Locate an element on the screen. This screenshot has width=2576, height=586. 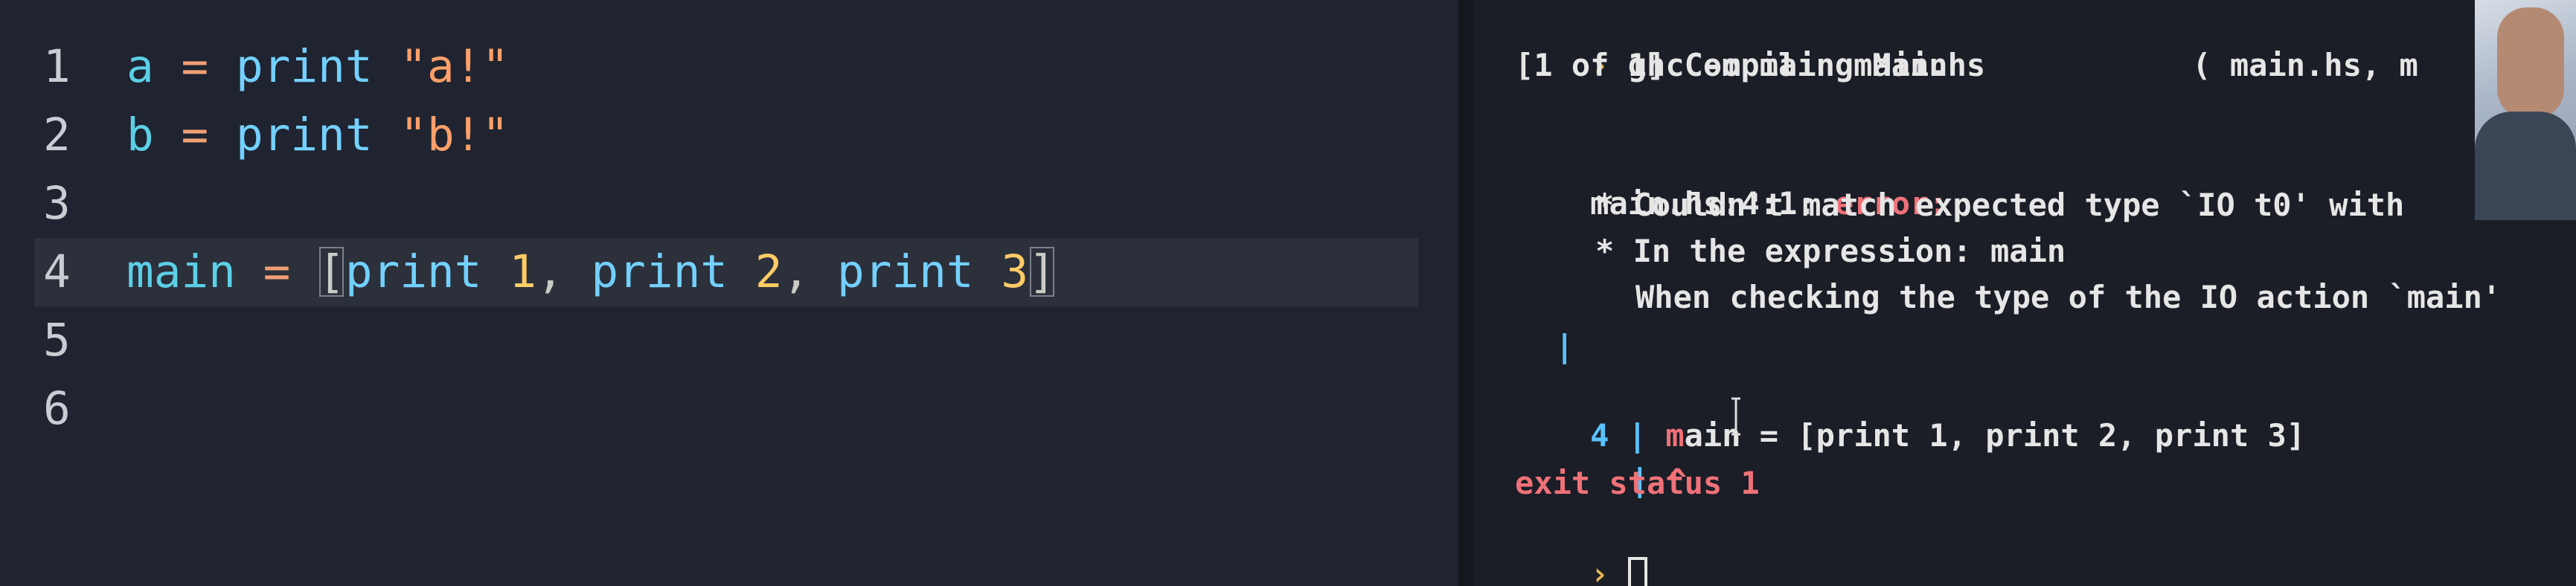
source-code-text: ain = [print 1, print 2, print 3] is located at coordinates (1995, 435).